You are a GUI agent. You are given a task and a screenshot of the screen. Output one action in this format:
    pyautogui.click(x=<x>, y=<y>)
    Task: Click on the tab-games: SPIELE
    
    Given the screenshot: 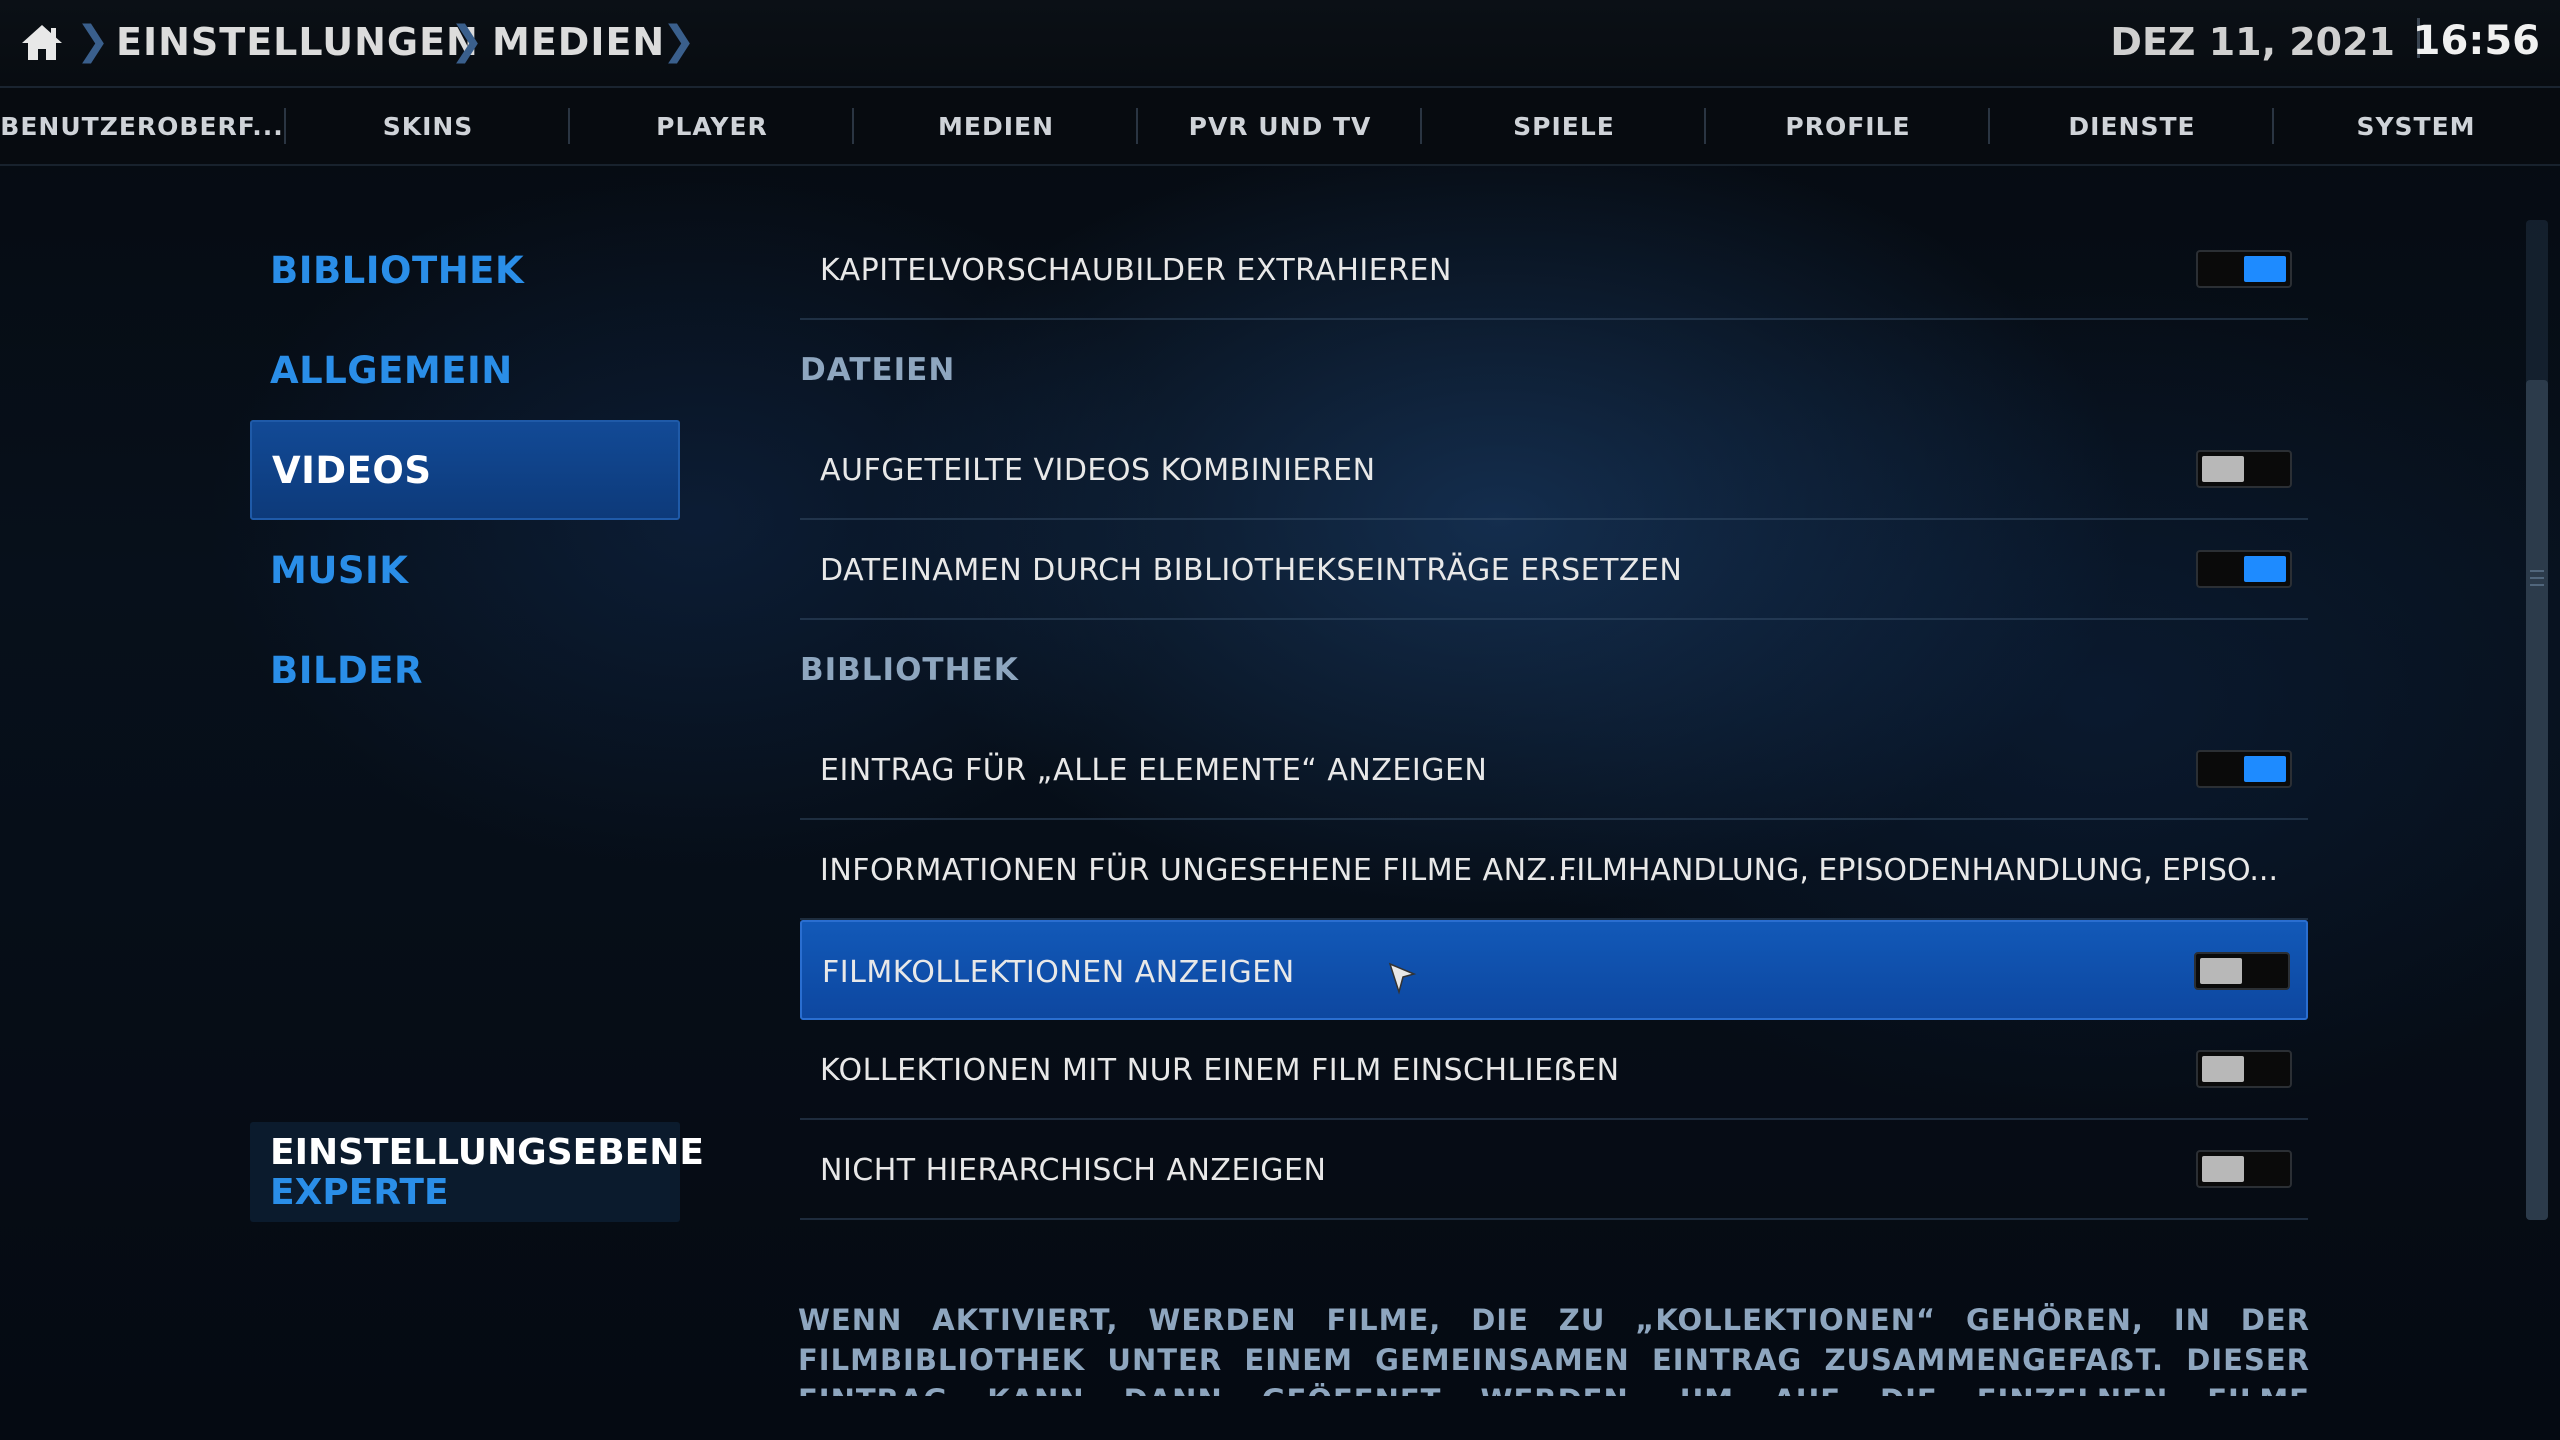 What is the action you would take?
    pyautogui.click(x=1564, y=126)
    